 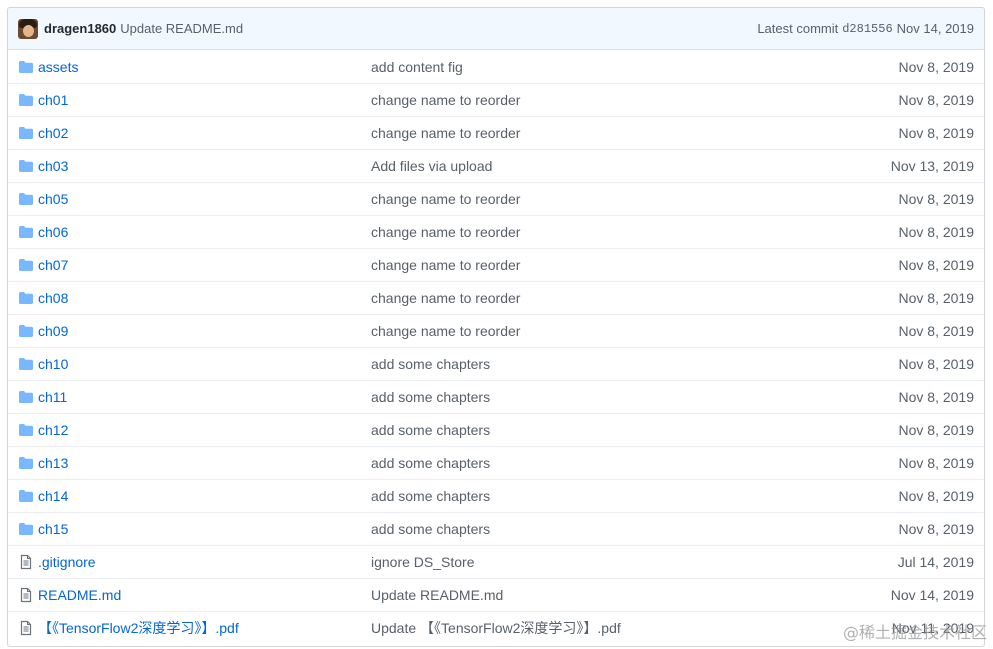 What do you see at coordinates (561, 628) in the screenshot?
I see `commit-message-link: Update 【《TensorFlow2深度学习》】.pdf` at bounding box center [561, 628].